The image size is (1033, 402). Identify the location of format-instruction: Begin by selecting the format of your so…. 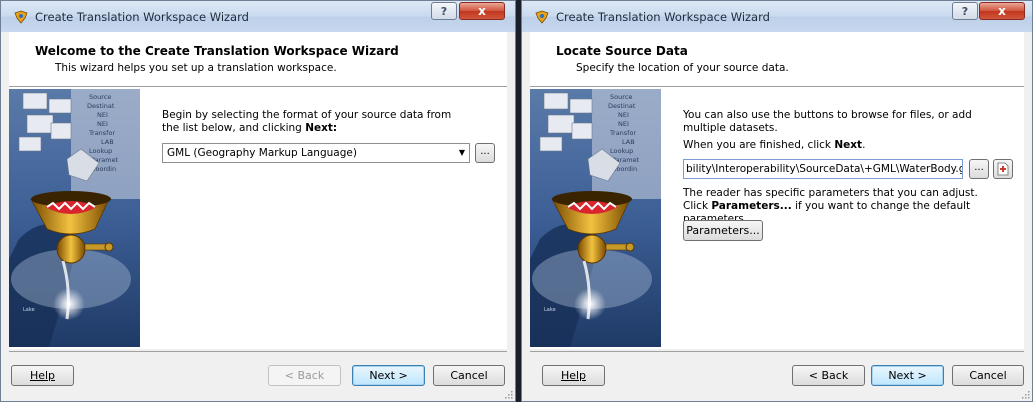
(312, 122).